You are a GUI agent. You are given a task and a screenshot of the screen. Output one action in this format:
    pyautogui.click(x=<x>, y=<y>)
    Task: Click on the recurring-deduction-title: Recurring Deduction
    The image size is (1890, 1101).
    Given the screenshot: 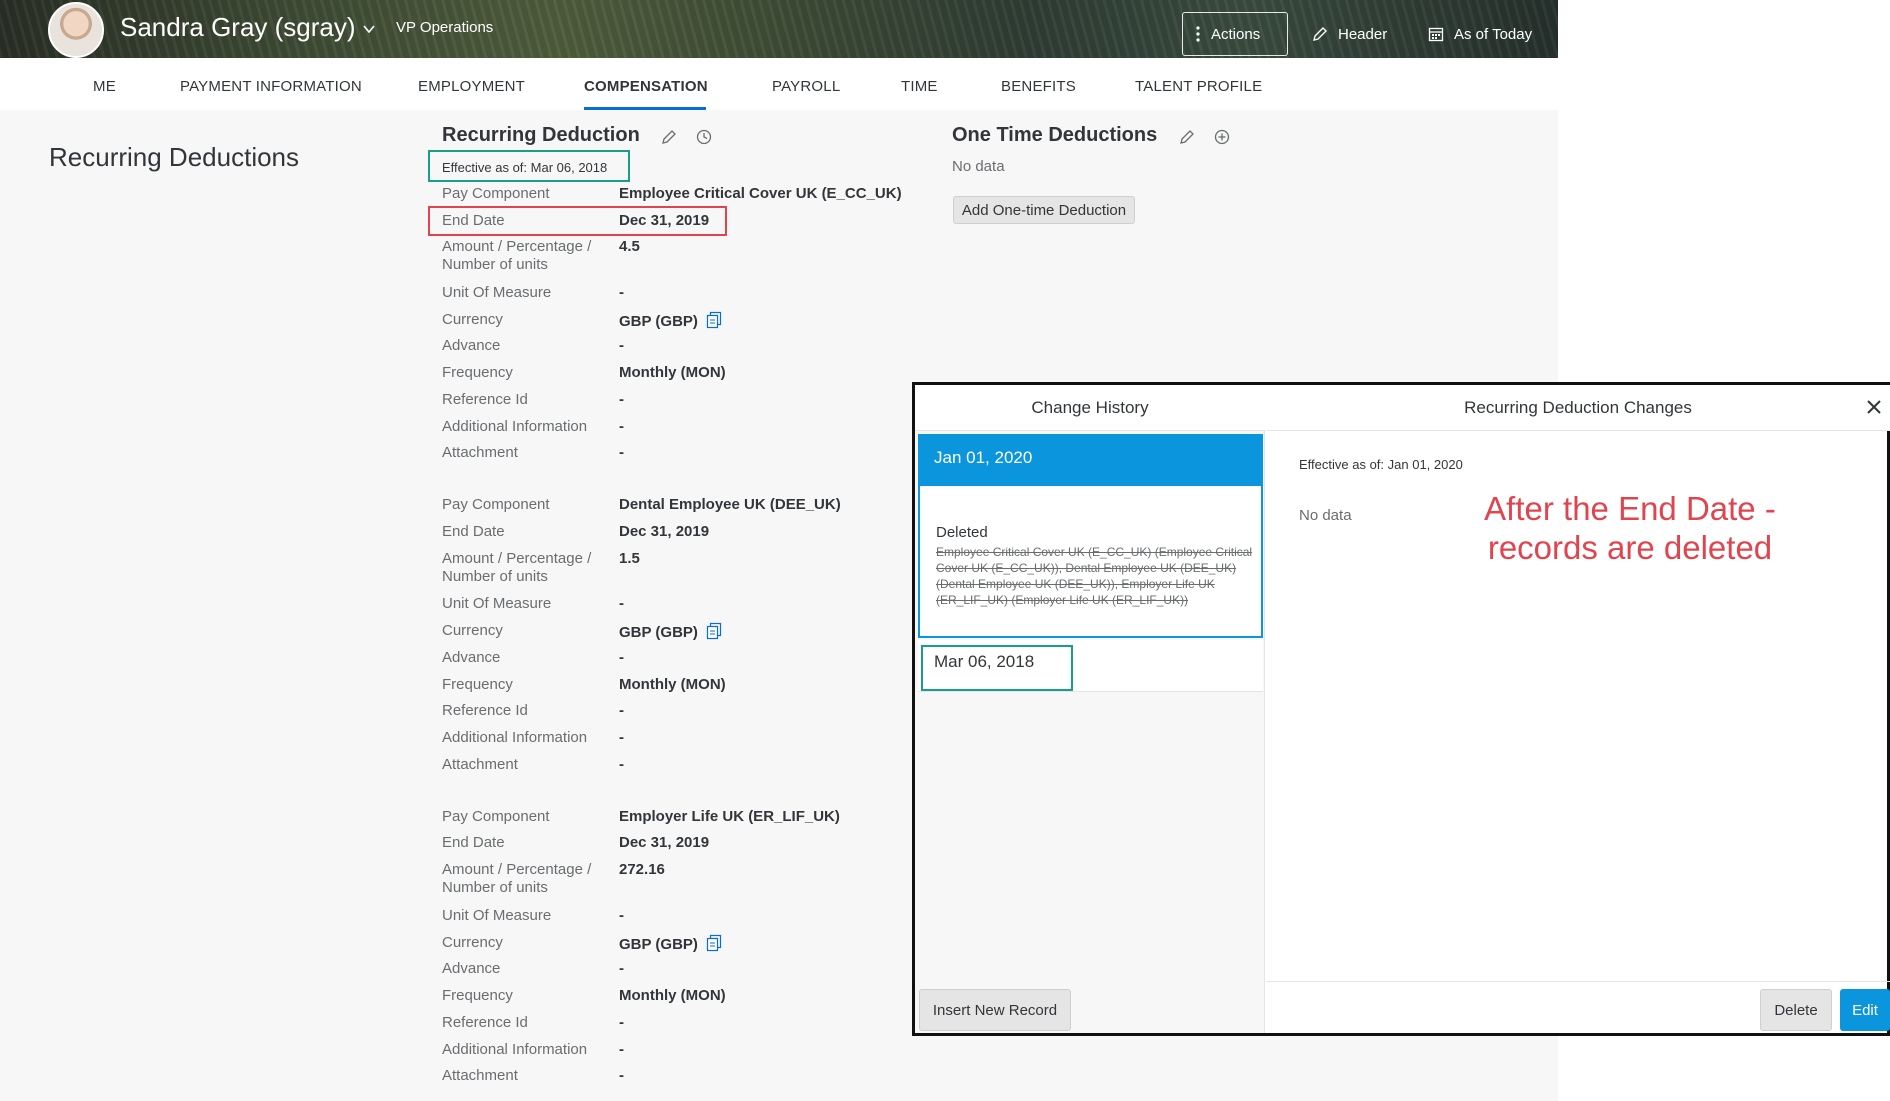 What is the action you would take?
    pyautogui.click(x=541, y=135)
    